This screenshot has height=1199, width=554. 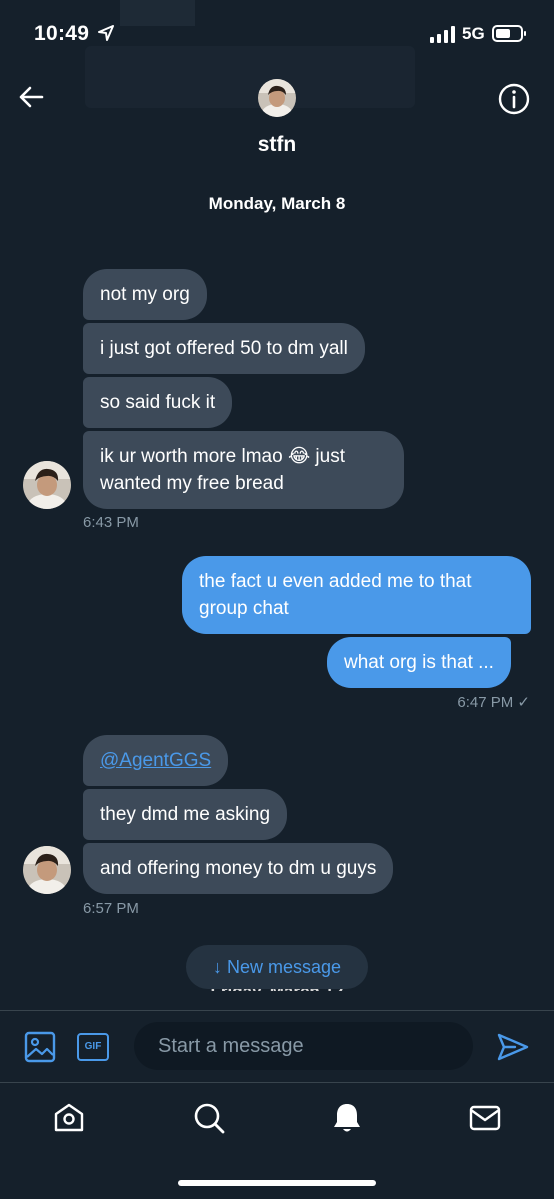 What do you see at coordinates (209, 1118) in the screenshot?
I see `search-icon` at bounding box center [209, 1118].